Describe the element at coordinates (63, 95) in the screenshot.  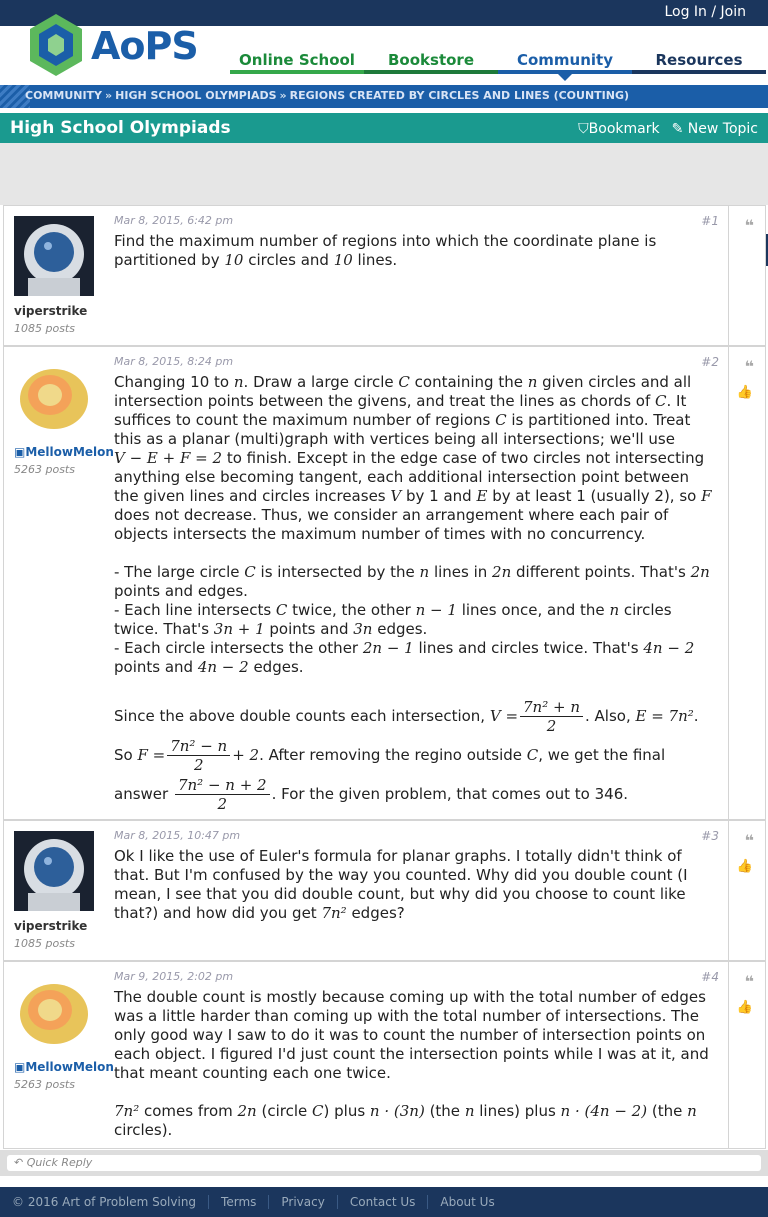
I see `breadcrumb-community: COMMUNITY` at that location.